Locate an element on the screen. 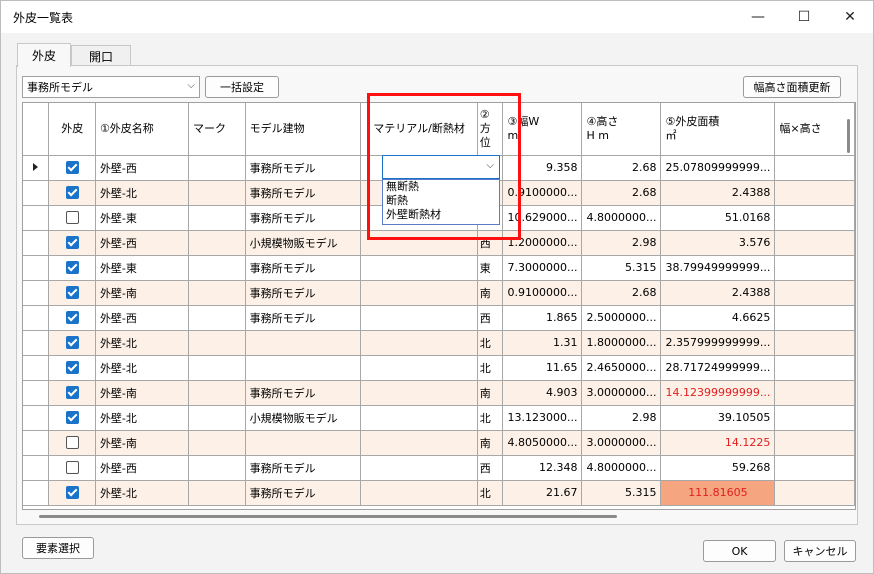  maximize-button: ☐ is located at coordinates (804, 17).